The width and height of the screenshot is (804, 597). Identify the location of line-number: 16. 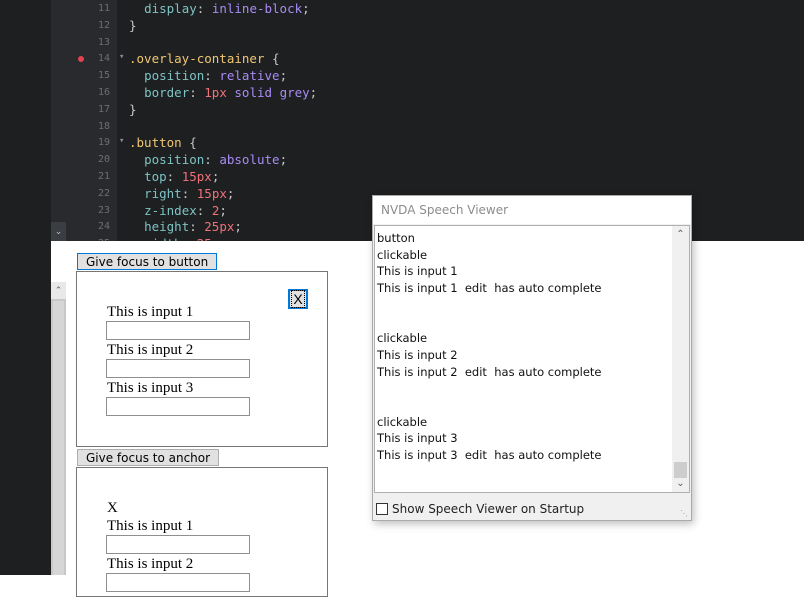
(103, 92).